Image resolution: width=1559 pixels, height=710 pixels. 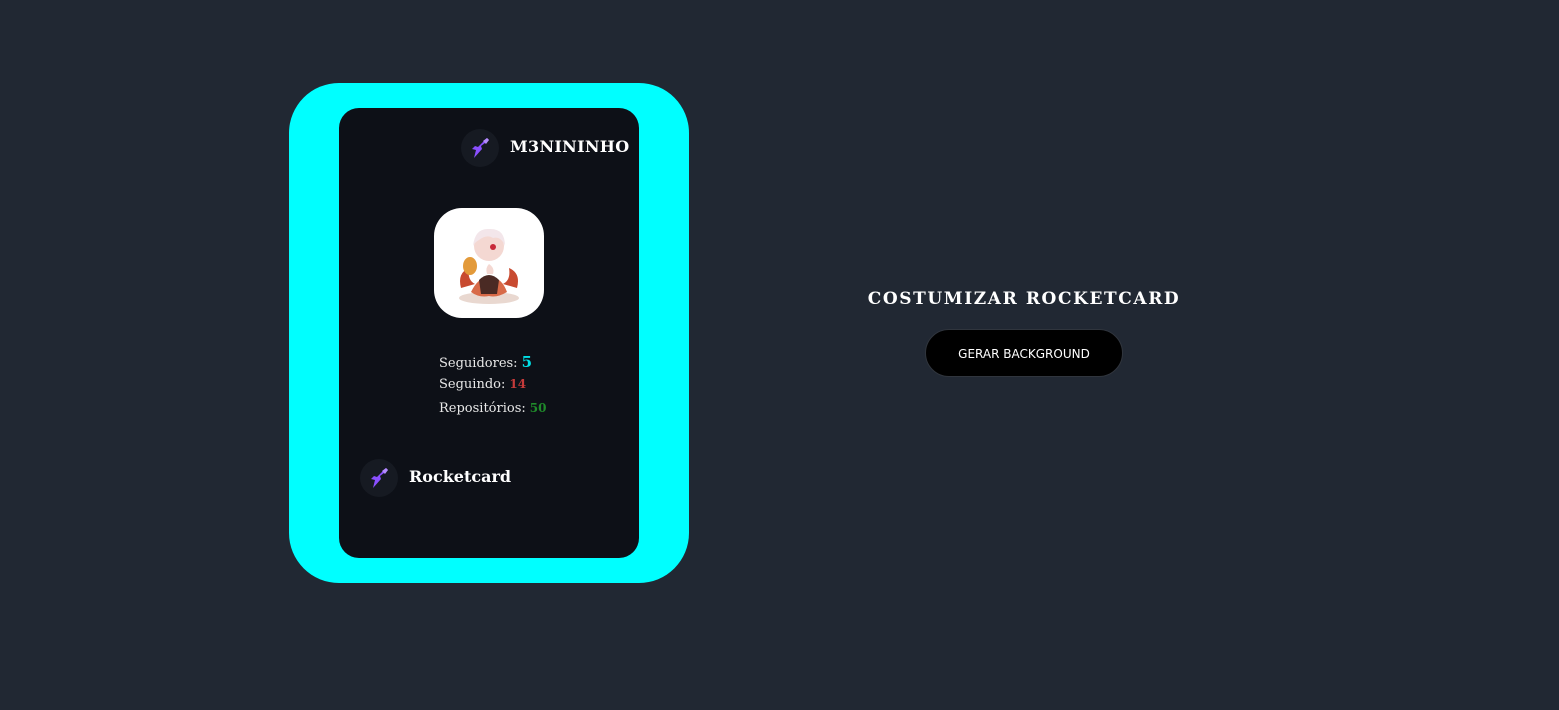 I want to click on repos-row: Repositórios: 50, so click(x=492, y=413).